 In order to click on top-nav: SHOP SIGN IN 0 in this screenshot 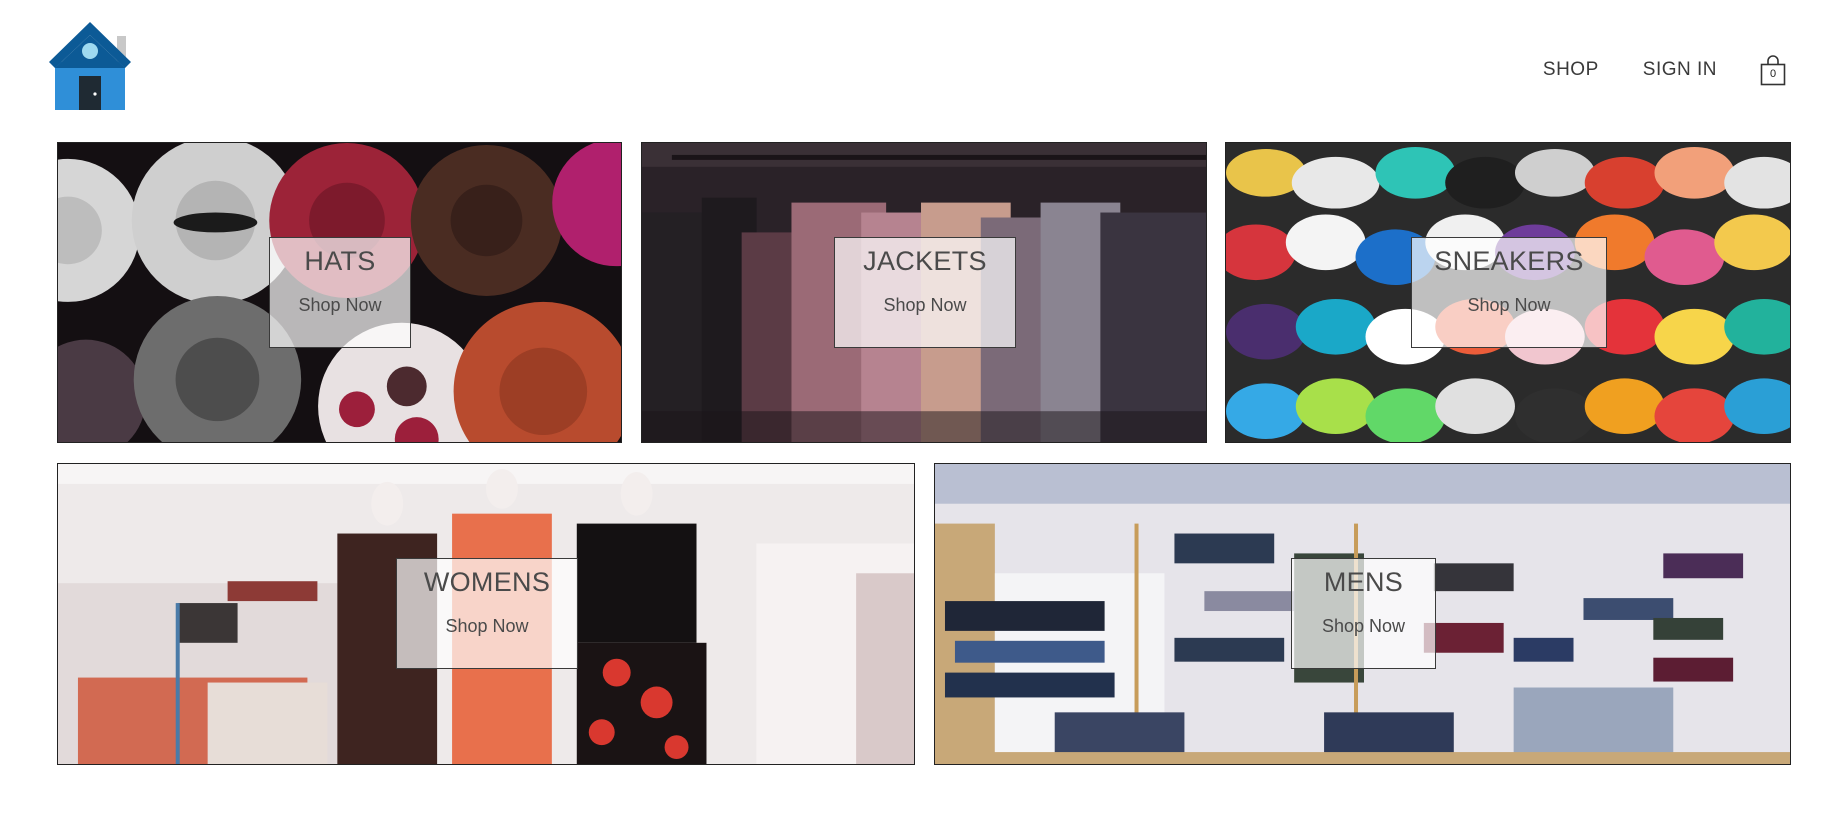, I will do `click(1643, 70)`.